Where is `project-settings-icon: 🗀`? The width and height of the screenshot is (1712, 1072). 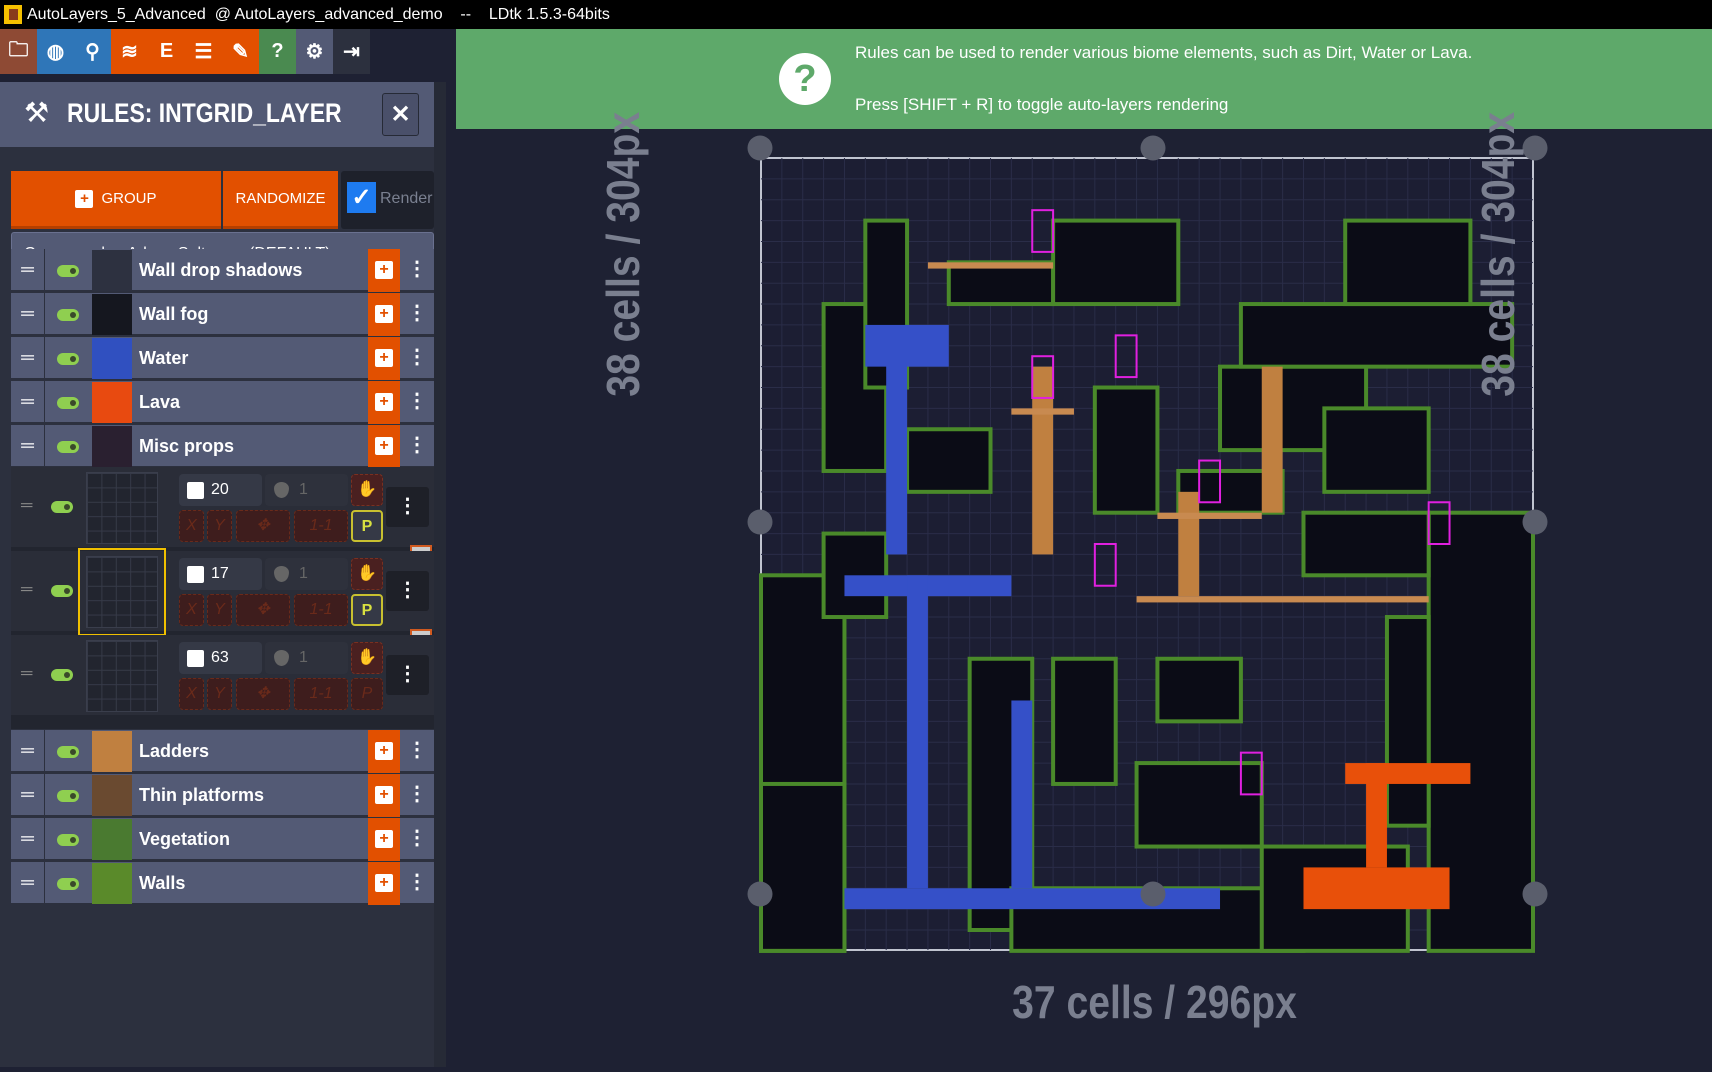 project-settings-icon: 🗀 is located at coordinates (18, 51).